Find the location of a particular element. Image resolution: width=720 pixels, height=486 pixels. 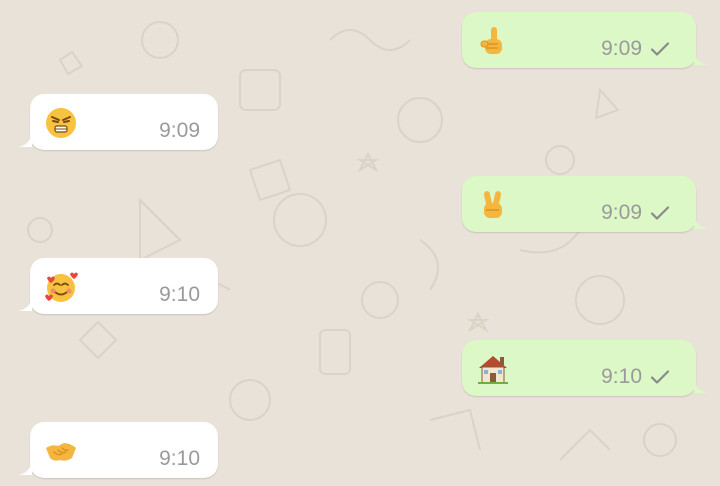

handshake-icon is located at coordinates (61, 452).